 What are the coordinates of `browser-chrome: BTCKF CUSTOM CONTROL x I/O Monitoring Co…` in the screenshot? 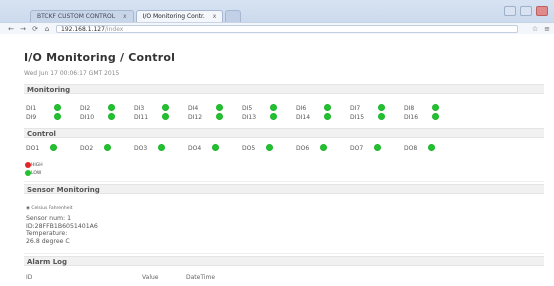 It's located at (277, 17).